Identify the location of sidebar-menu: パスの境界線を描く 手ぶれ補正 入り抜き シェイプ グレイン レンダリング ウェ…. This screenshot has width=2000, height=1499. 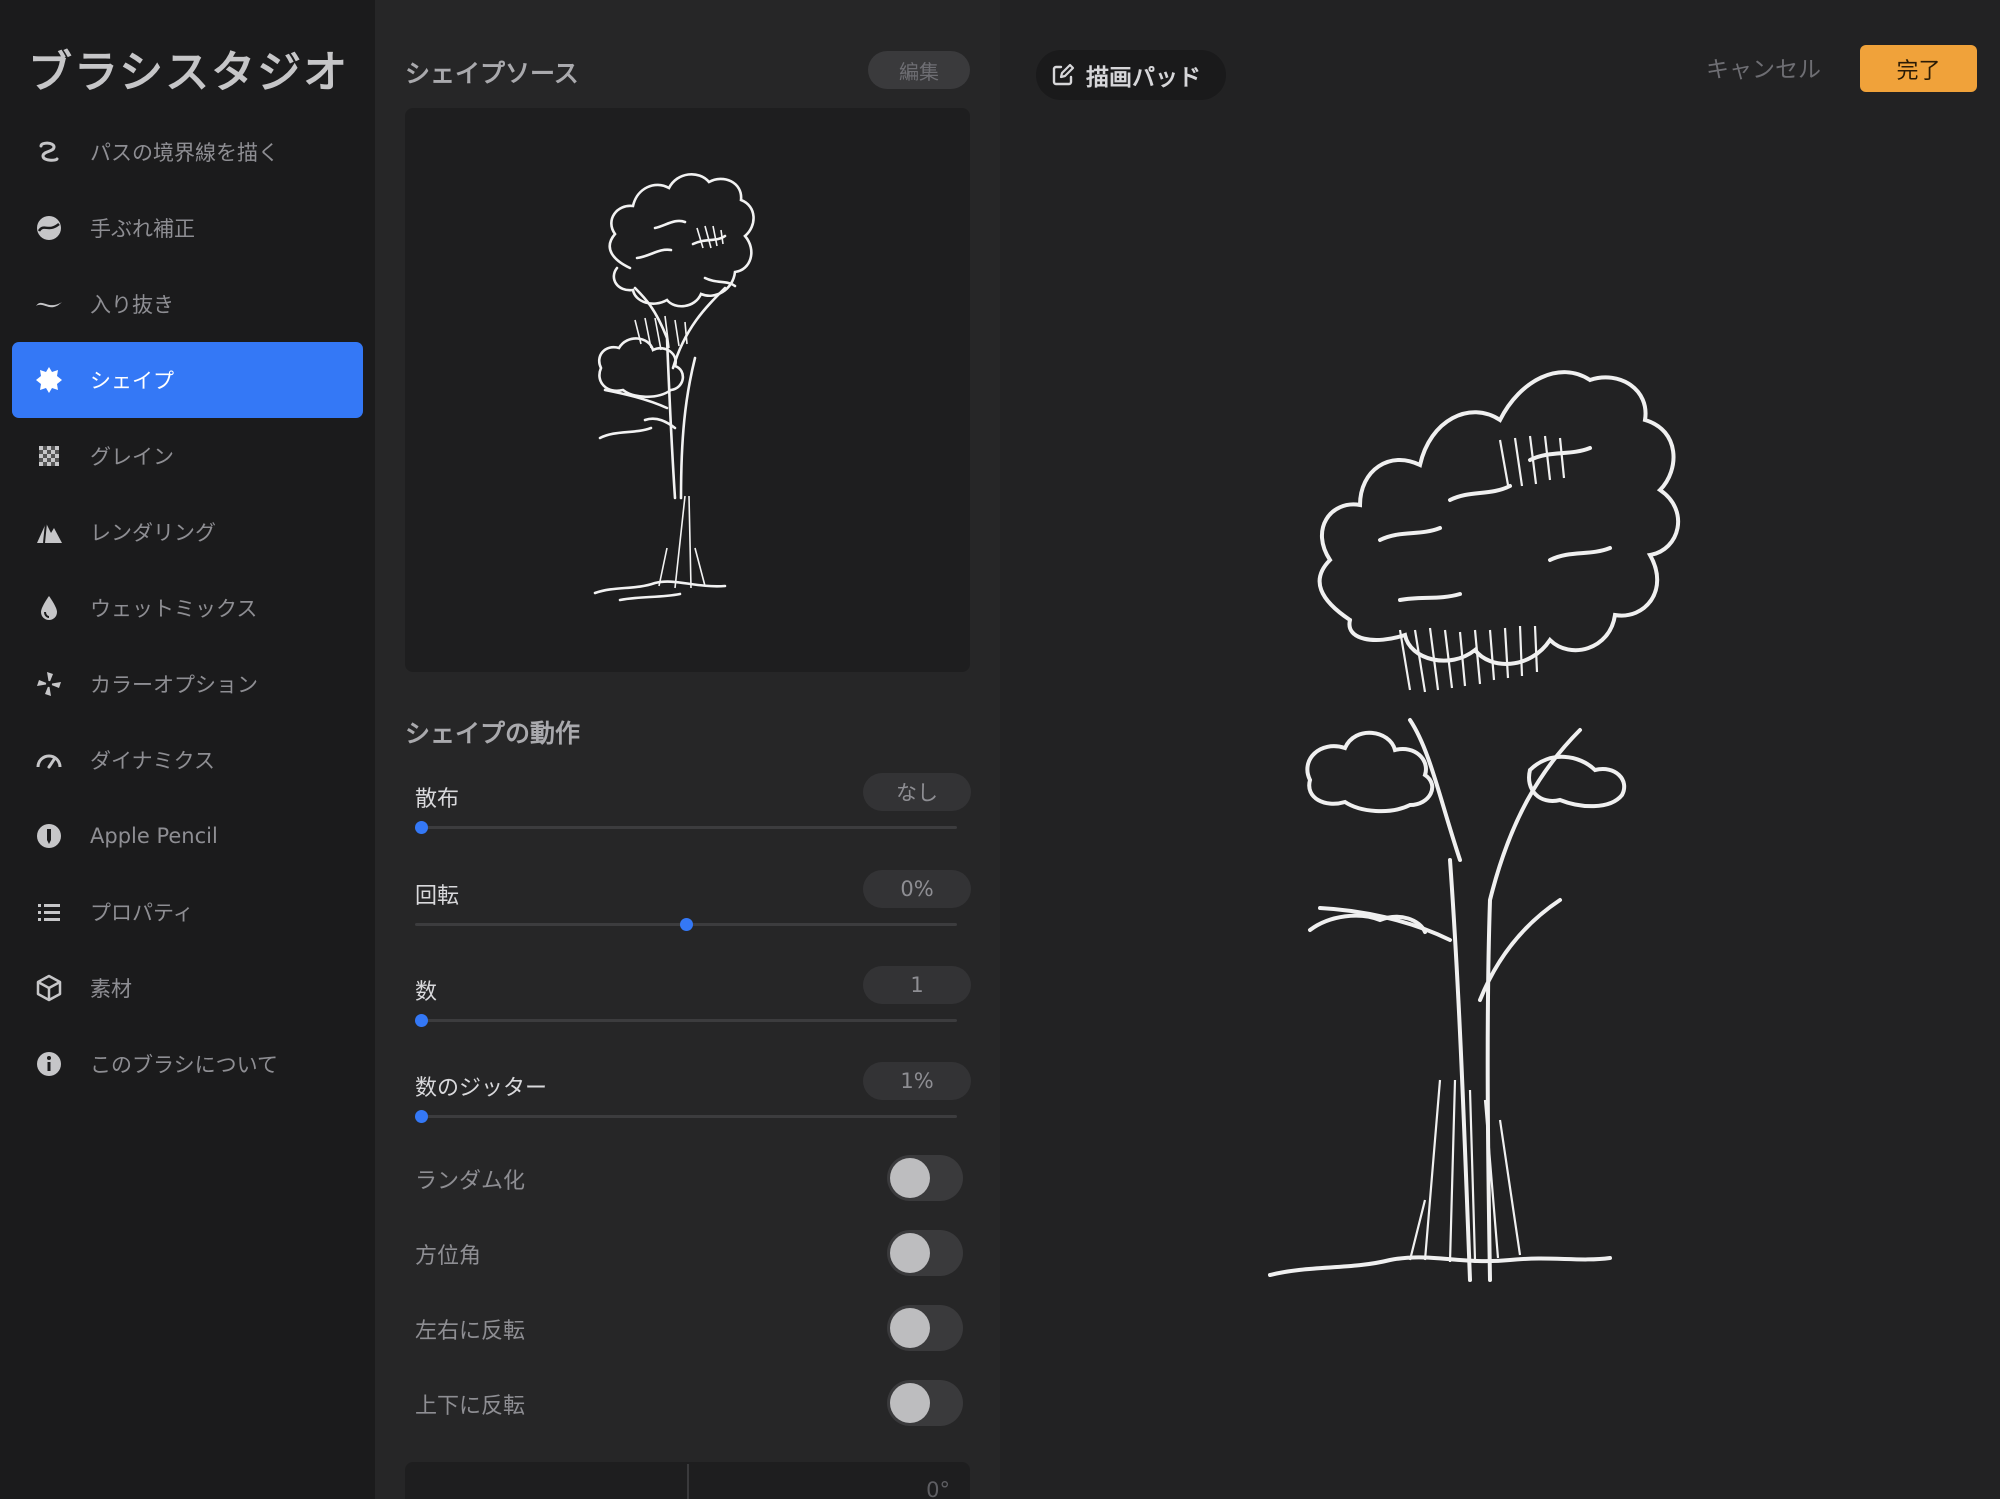
(187, 608).